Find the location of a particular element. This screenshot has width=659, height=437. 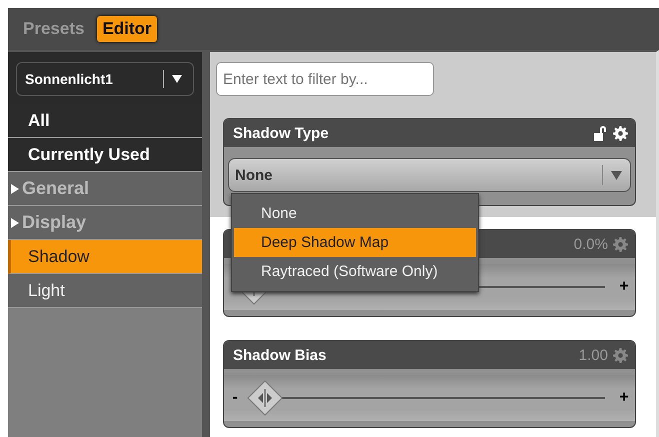

property-value: 1.00 is located at coordinates (593, 355).